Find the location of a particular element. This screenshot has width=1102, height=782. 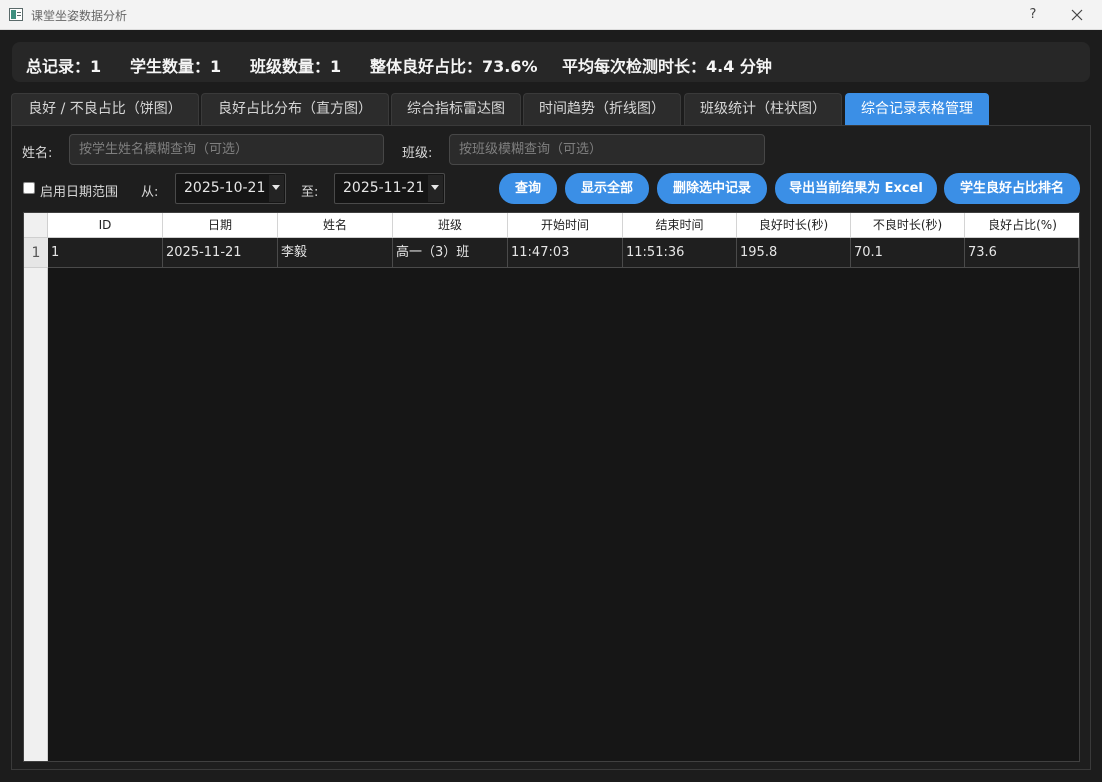

app-icon is located at coordinates (16, 14).